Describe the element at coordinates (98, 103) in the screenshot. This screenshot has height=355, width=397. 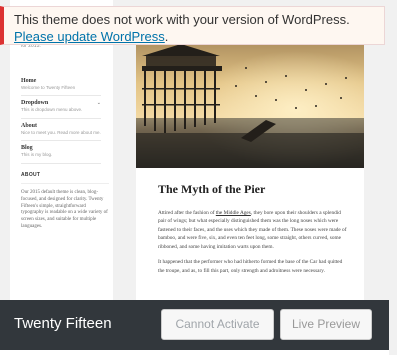
I see `chevron-down-icon: ⌄` at that location.